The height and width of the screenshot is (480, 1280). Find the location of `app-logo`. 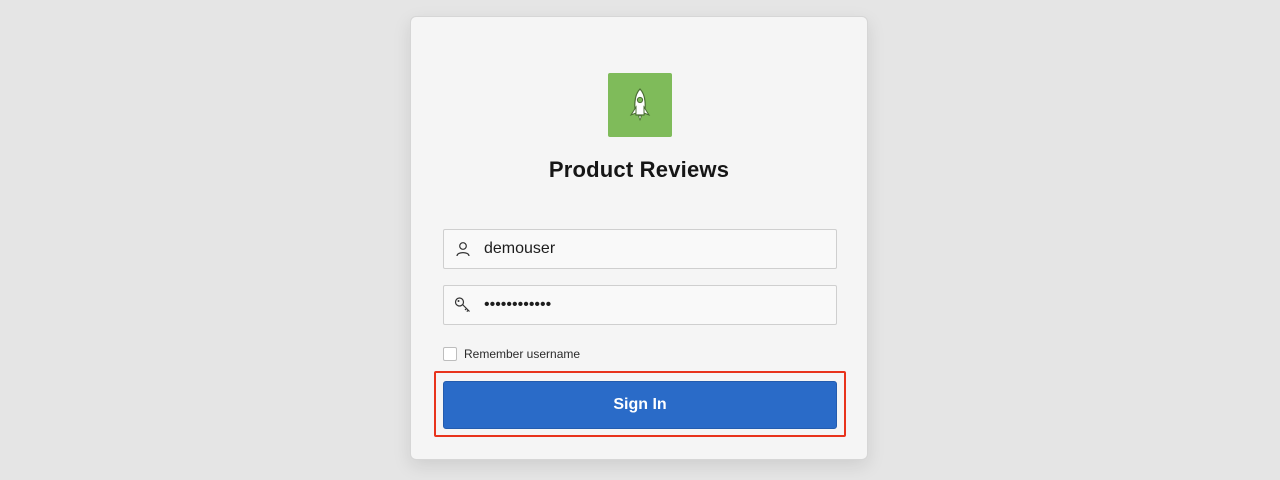

app-logo is located at coordinates (640, 105).